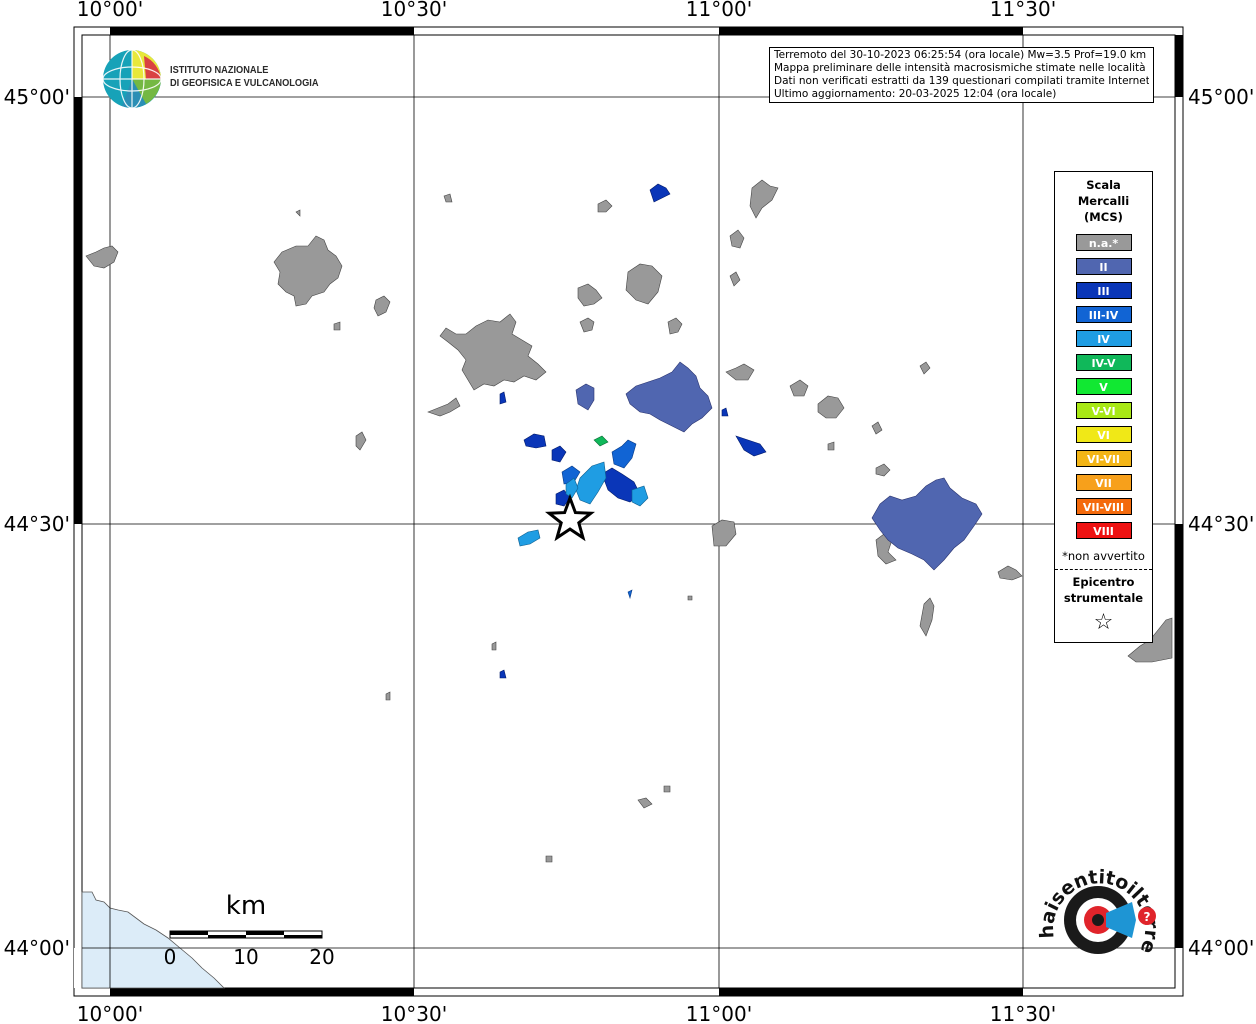 This screenshot has width=1256, height=1024. Describe the element at coordinates (1103, 622) in the screenshot. I see `legend-star-icon: ☆` at that location.